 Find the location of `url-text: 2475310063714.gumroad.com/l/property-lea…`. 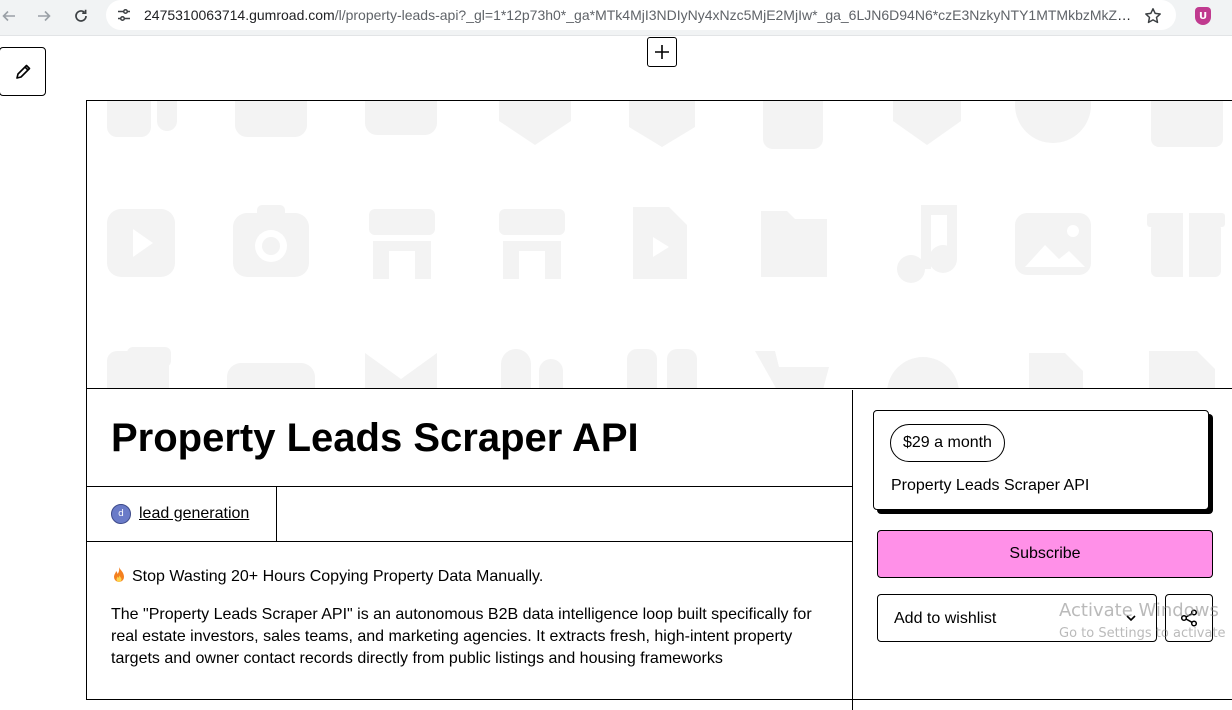

url-text: 2475310063714.gumroad.com/l/property-lea… is located at coordinates (639, 15).